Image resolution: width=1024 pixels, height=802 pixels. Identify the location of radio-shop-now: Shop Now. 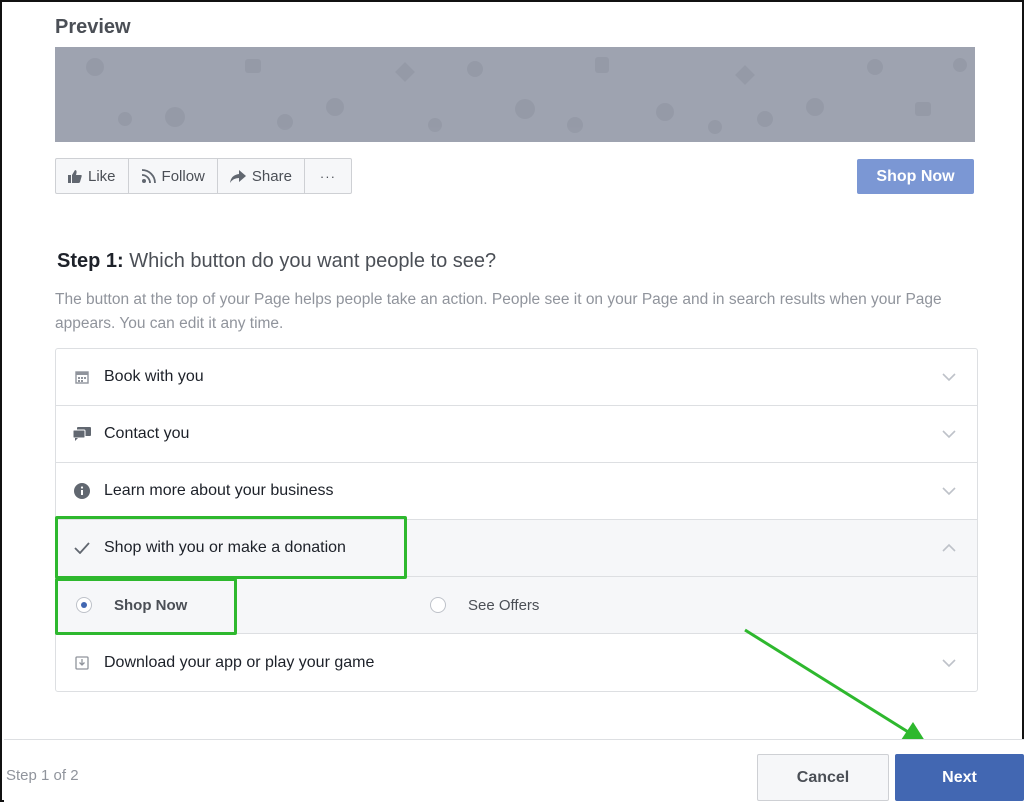
(131, 605).